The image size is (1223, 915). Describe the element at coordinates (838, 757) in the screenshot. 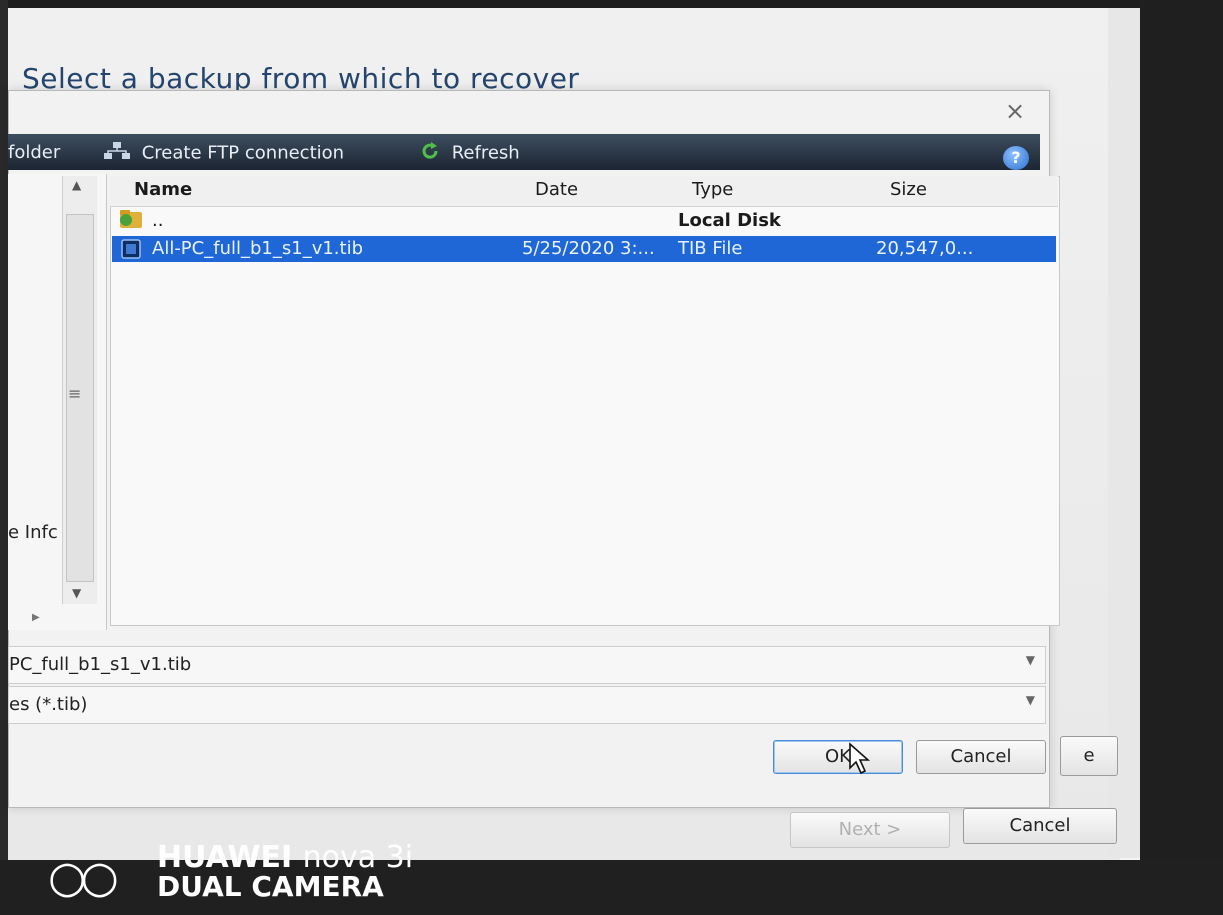

I see `ok-button: OK` at that location.